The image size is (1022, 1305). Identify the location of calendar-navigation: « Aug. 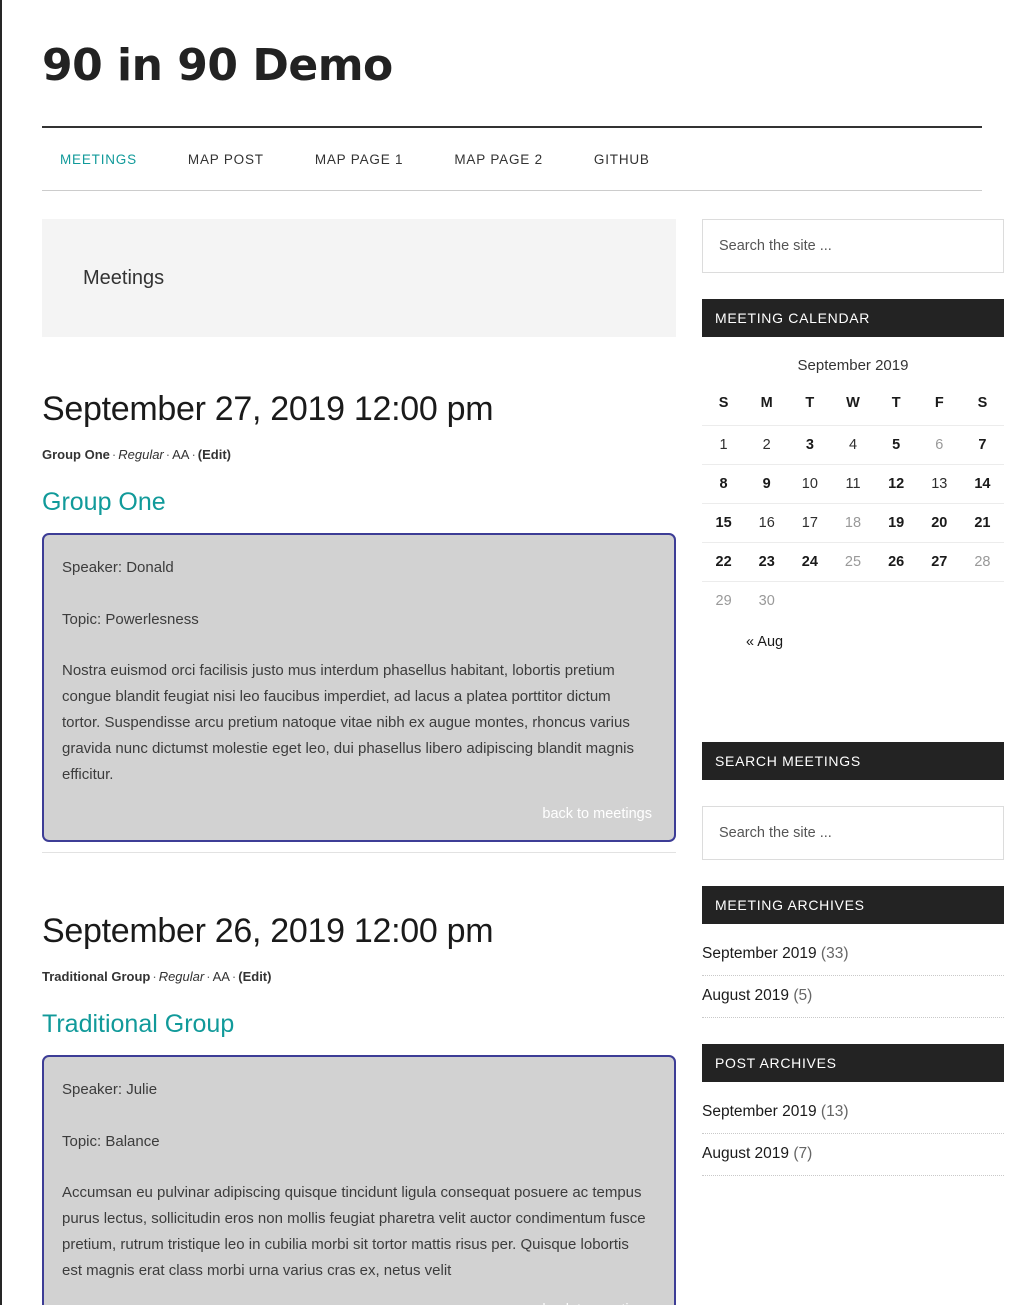
(853, 635).